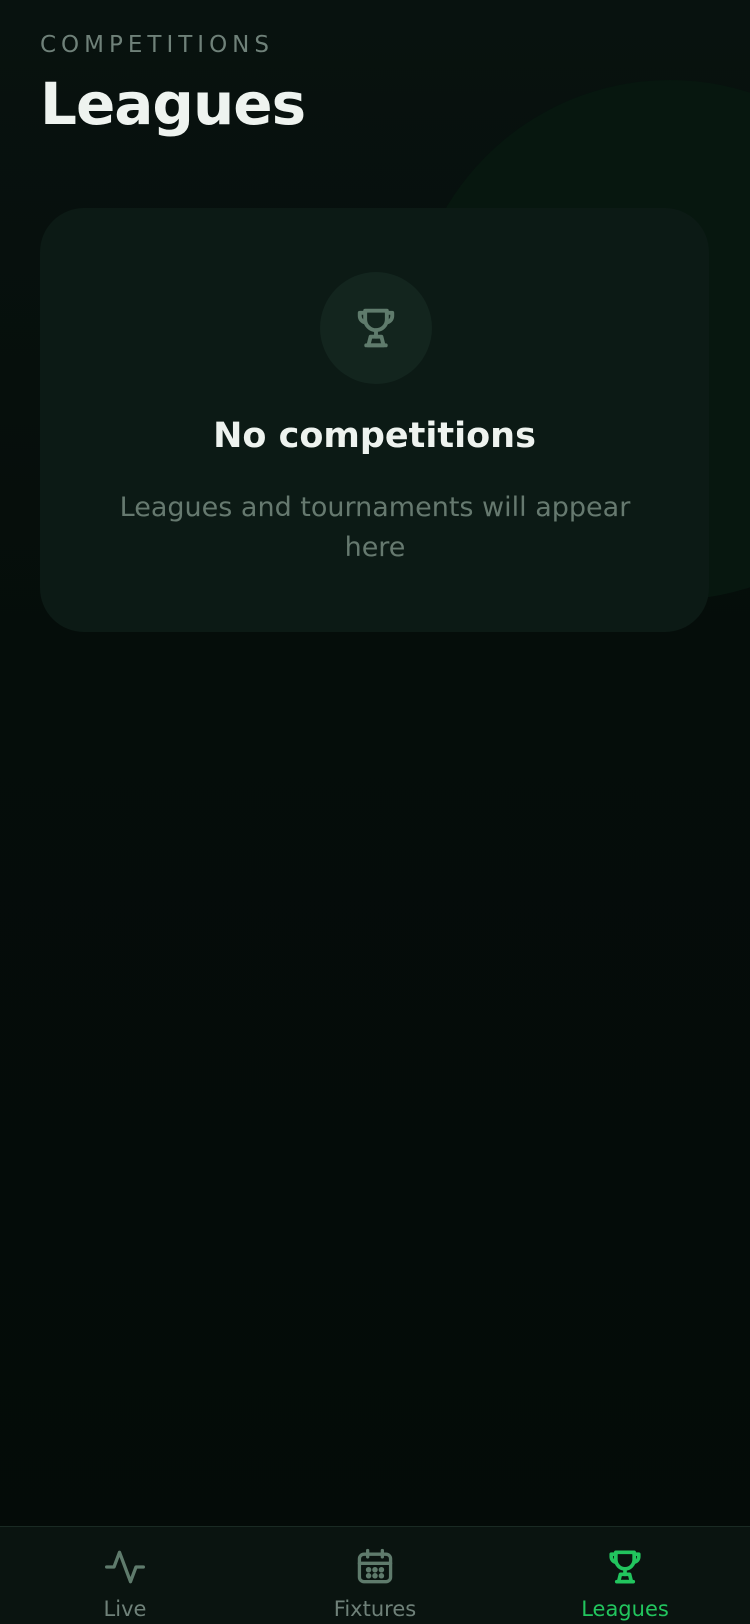 This screenshot has height=1624, width=750. Describe the element at coordinates (173, 104) in the screenshot. I see `page-title: Leagues` at that location.